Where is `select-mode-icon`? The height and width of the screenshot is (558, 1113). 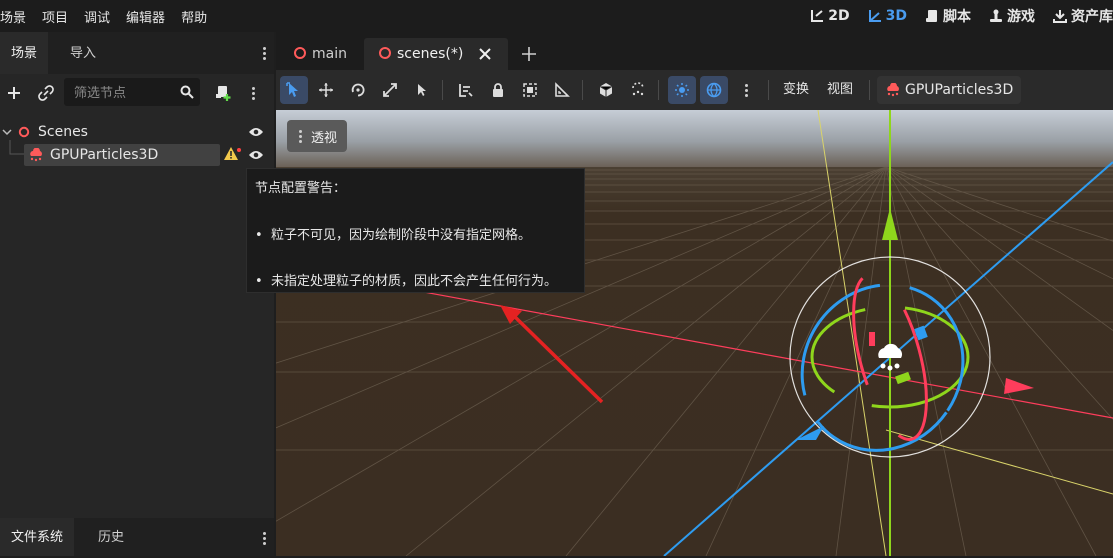 select-mode-icon is located at coordinates (292, 89).